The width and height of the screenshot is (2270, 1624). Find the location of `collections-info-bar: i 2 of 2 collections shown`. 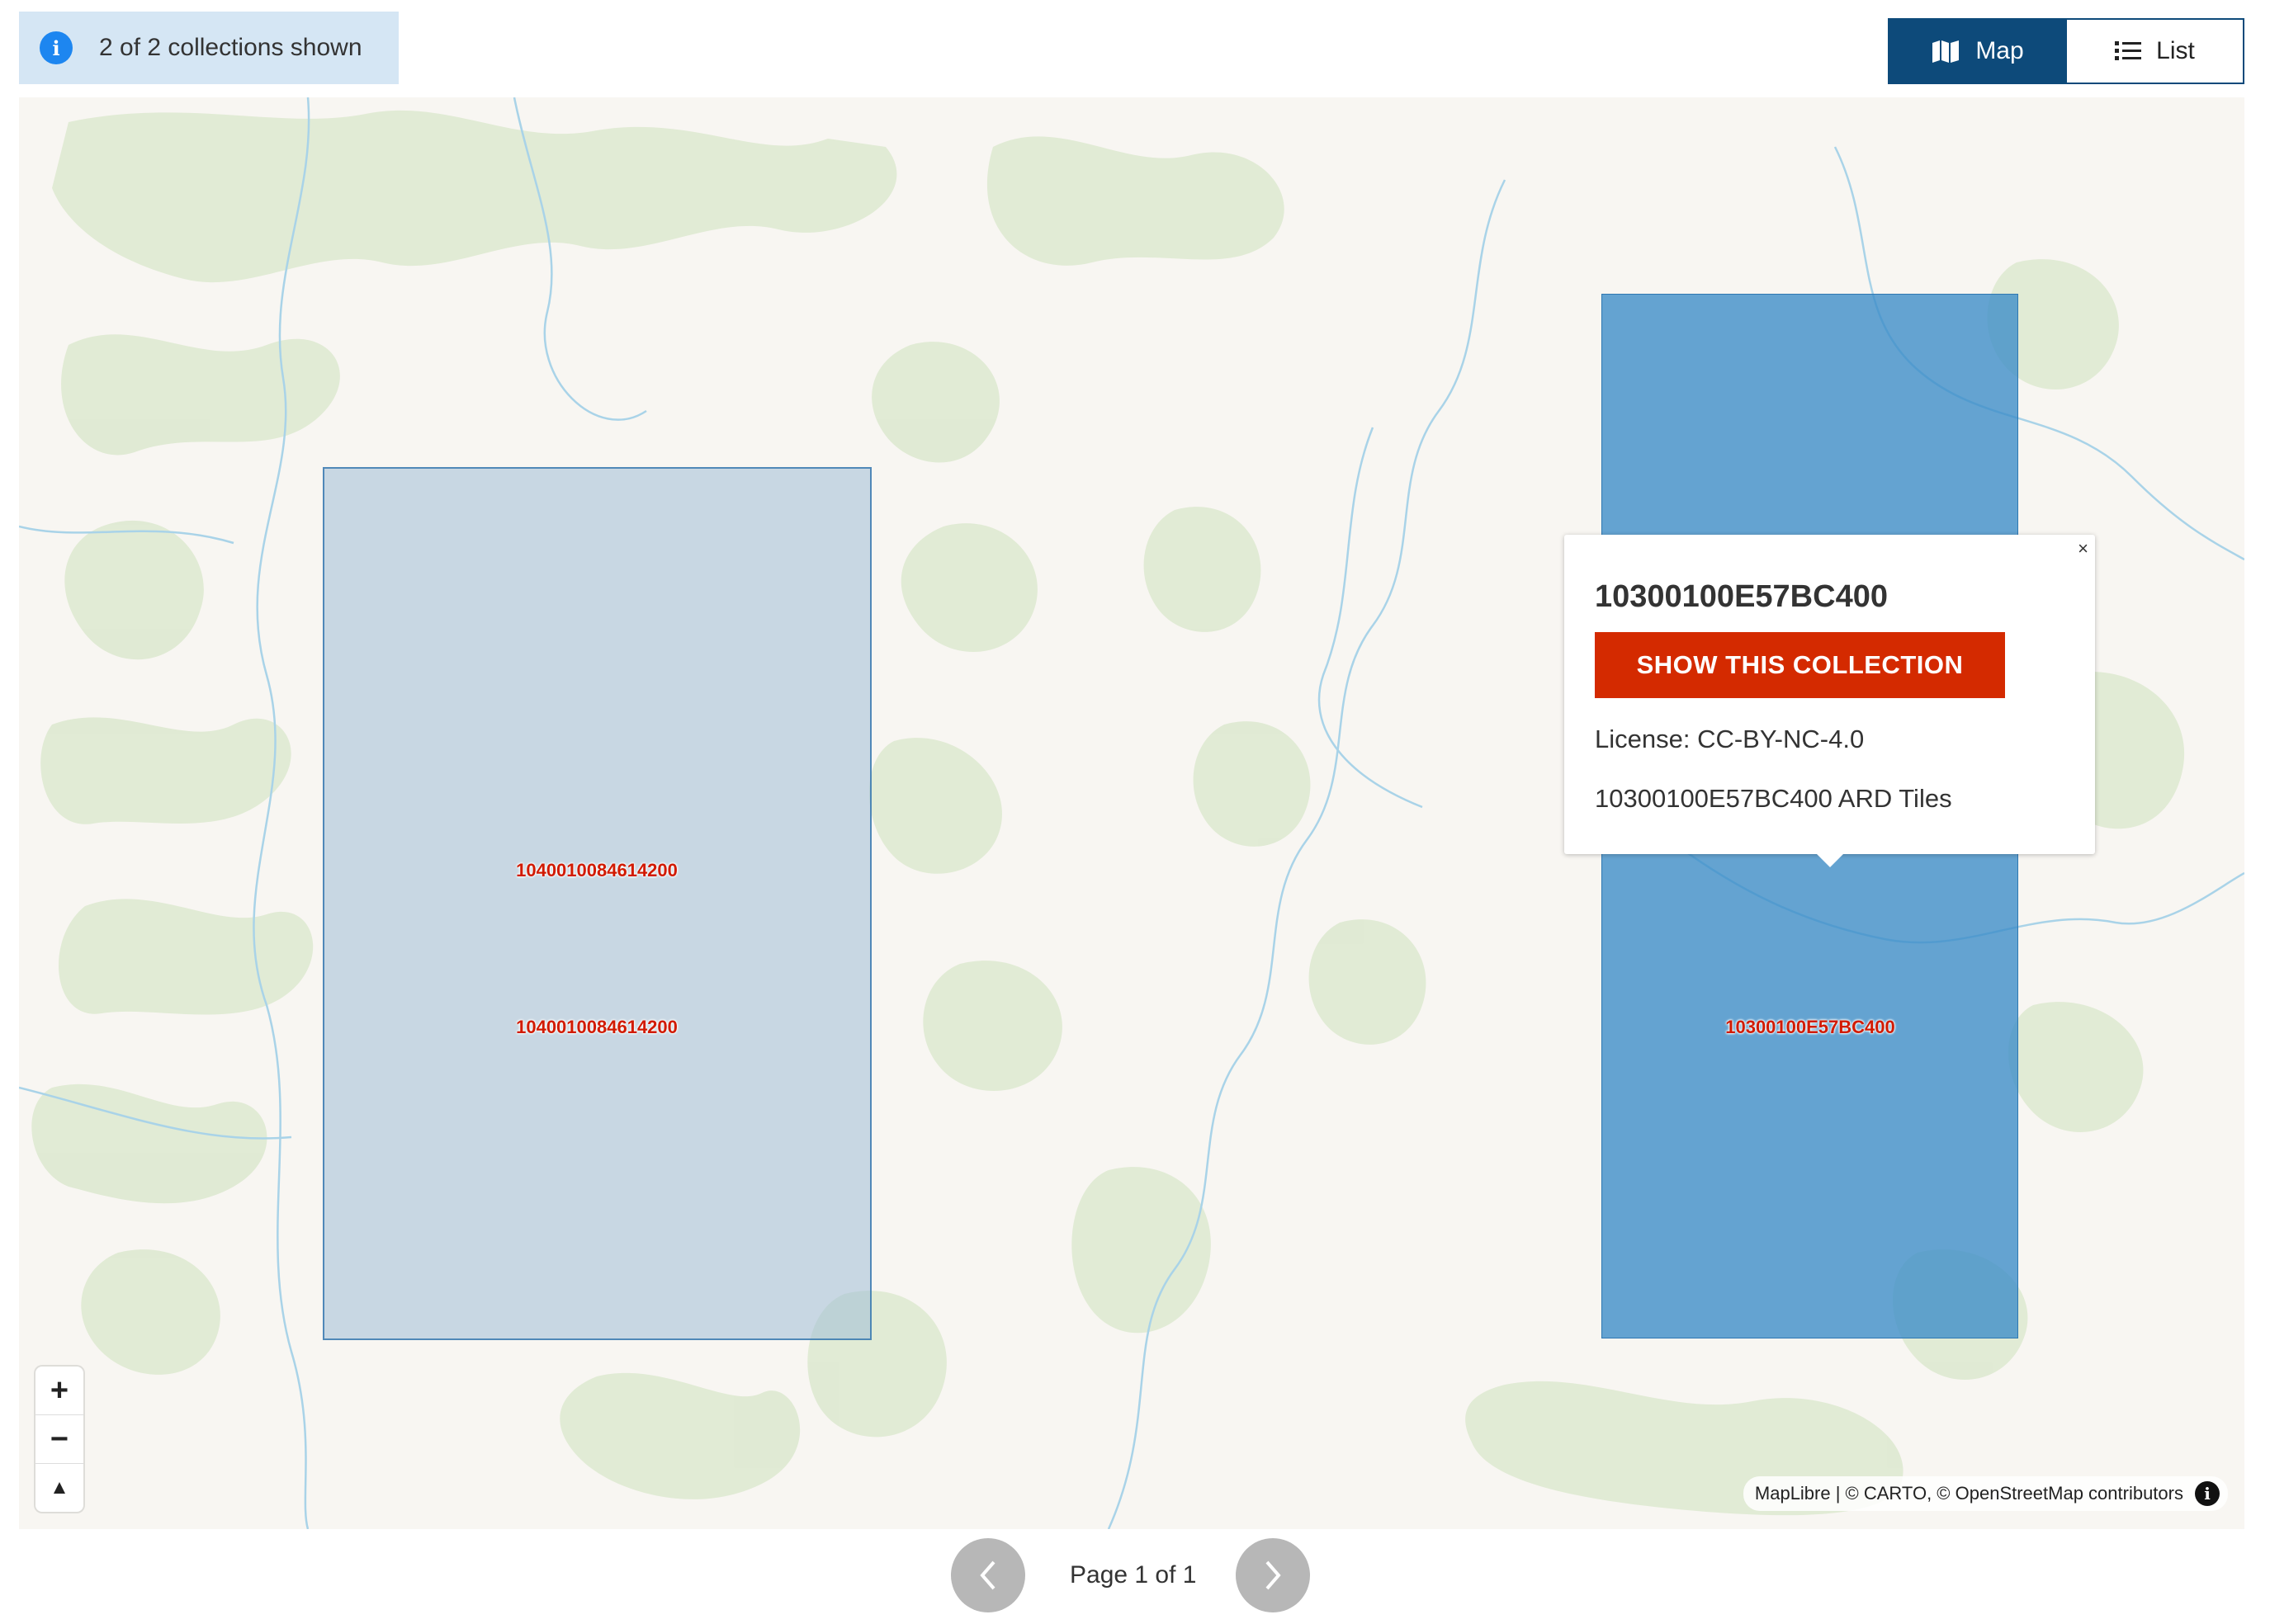

collections-info-bar: i 2 of 2 collections shown is located at coordinates (209, 48).